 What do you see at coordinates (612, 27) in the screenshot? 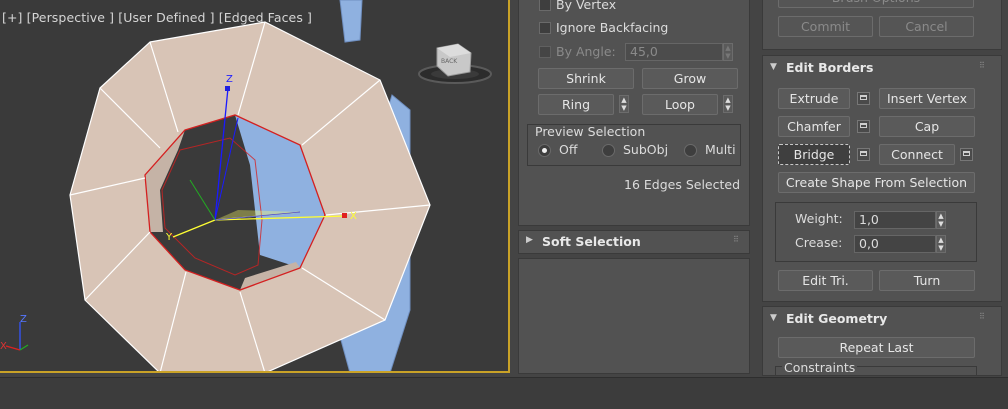
I see `ignore-backfacing-label: Ignore Backfacing` at bounding box center [612, 27].